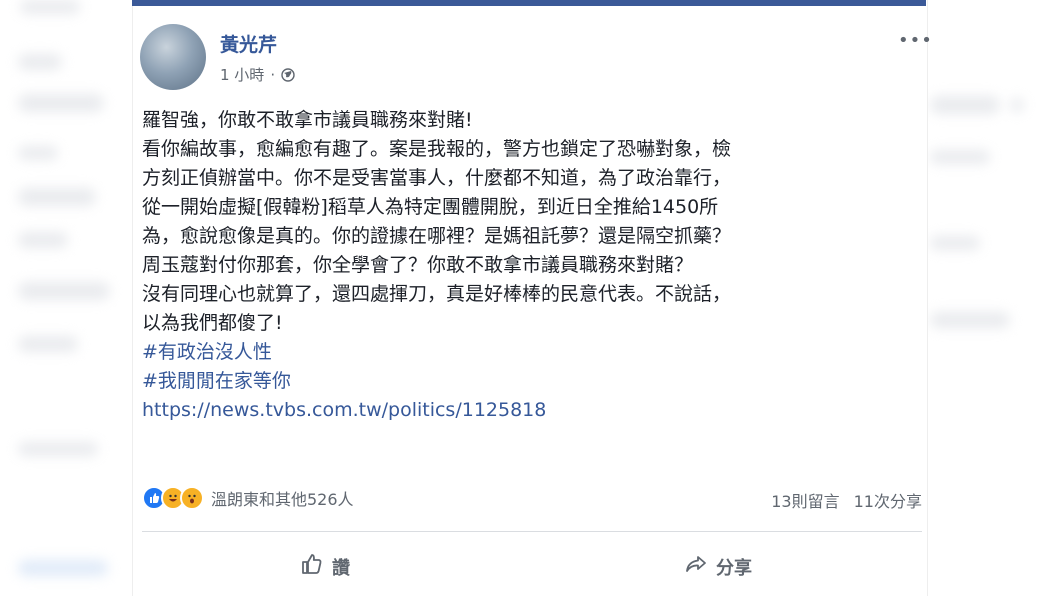 This screenshot has height=596, width=1060. What do you see at coordinates (212, 323) in the screenshot?
I see `post-line: 以為我們都傻了!` at bounding box center [212, 323].